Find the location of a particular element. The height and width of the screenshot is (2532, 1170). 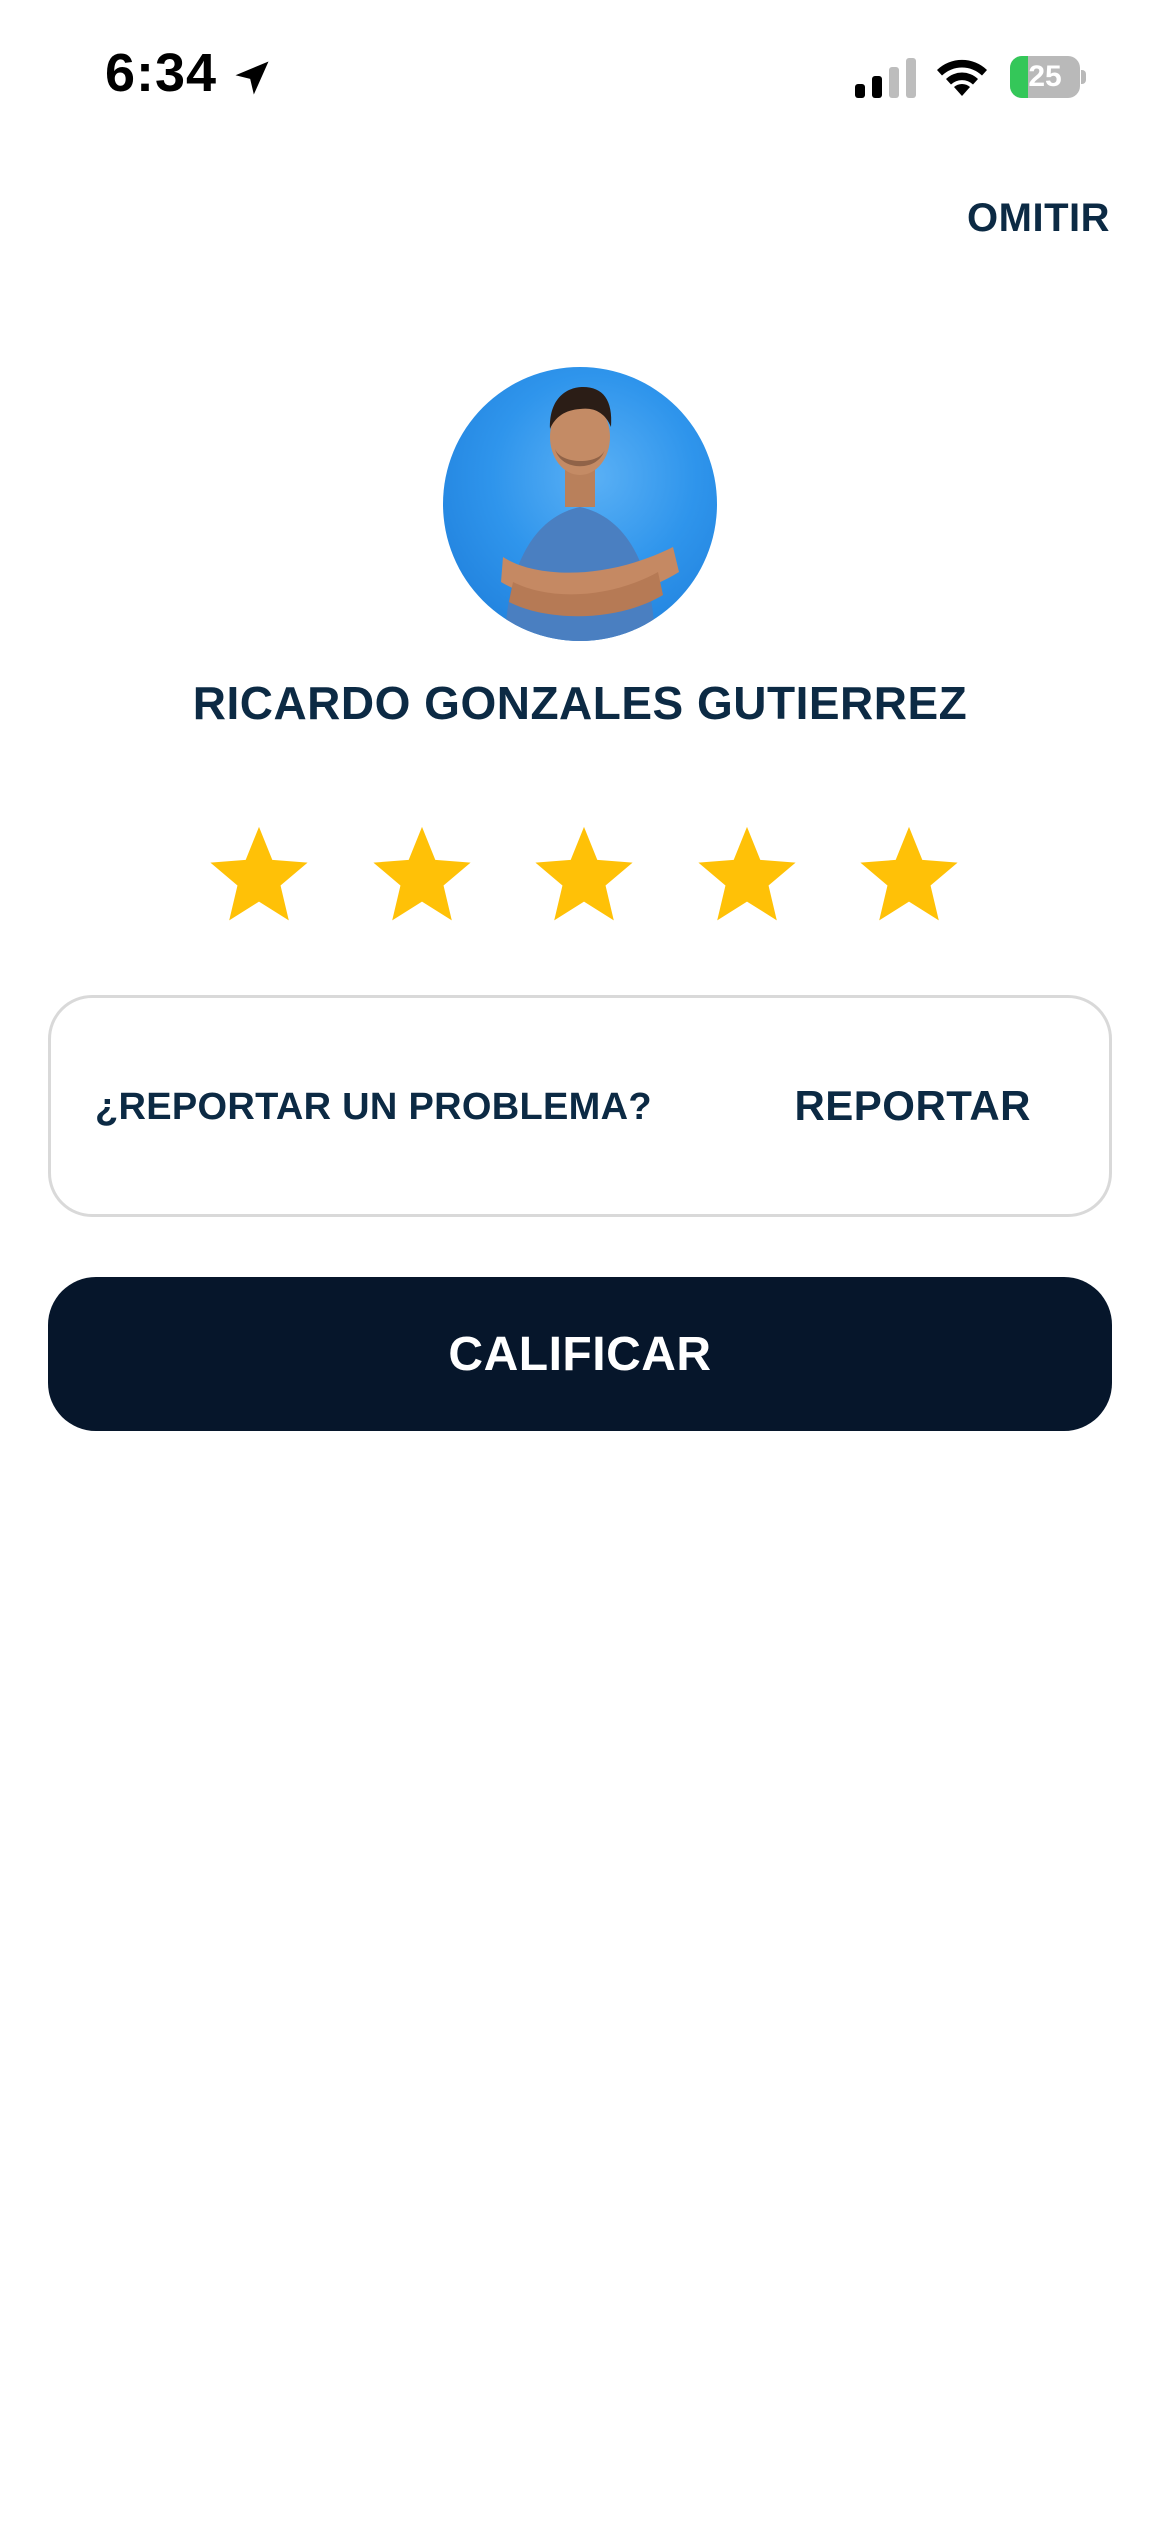

star-4-icon is located at coordinates (747, 875).